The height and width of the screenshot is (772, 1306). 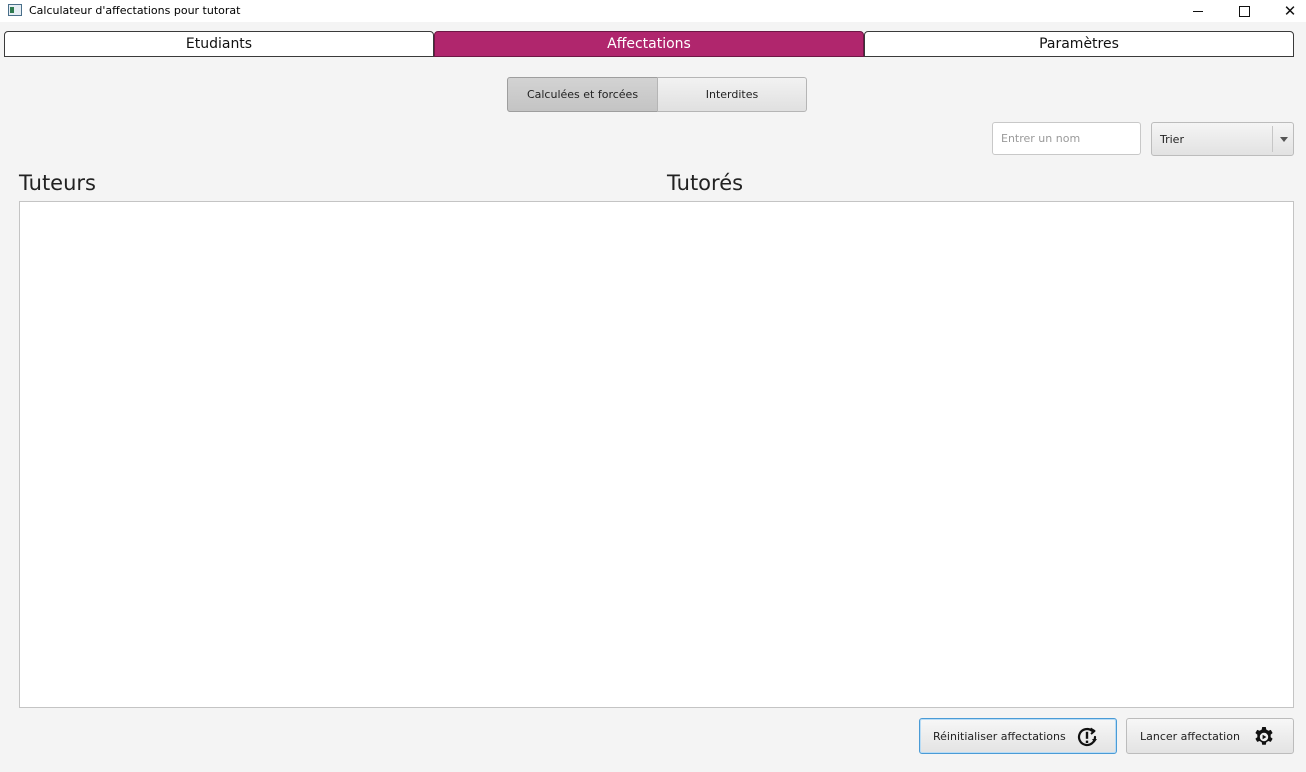 I want to click on sort-separator, so click(x=1272, y=139).